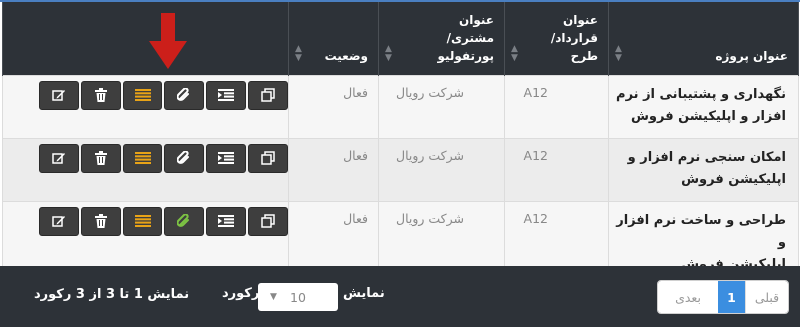  Describe the element at coordinates (751, 55) in the screenshot. I see `header-project-title-label: عنوان پروژه` at that location.